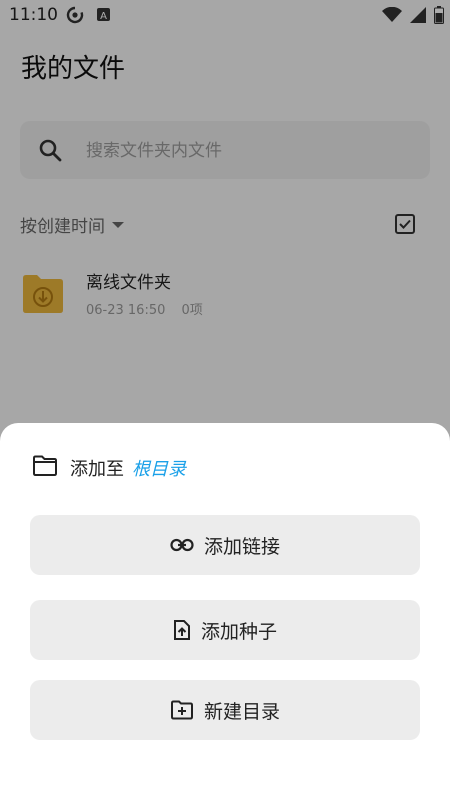 The height and width of the screenshot is (800, 450). What do you see at coordinates (241, 711) in the screenshot?
I see `new-folder-label: 新建目录` at bounding box center [241, 711].